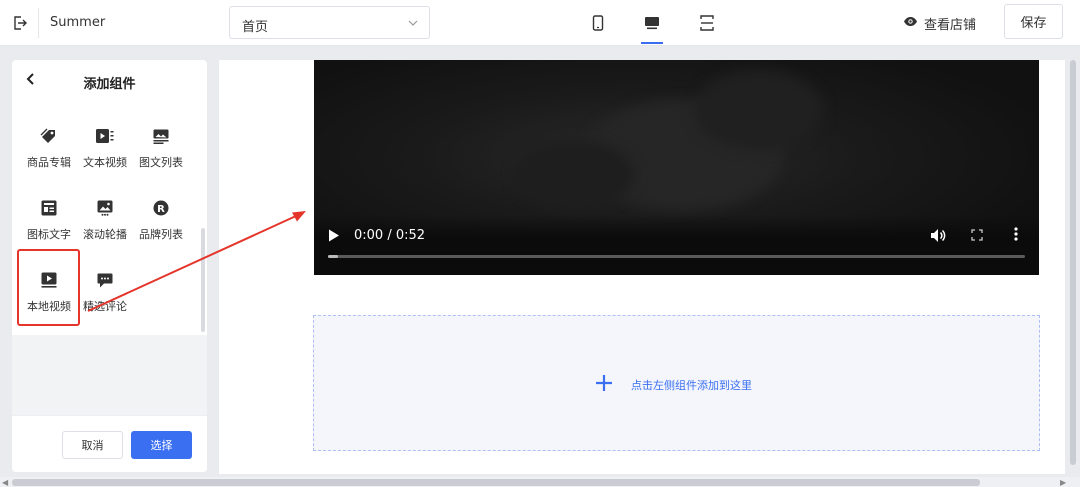 The image size is (1080, 487). What do you see at coordinates (676, 256) in the screenshot?
I see `video-progress-bar` at bounding box center [676, 256].